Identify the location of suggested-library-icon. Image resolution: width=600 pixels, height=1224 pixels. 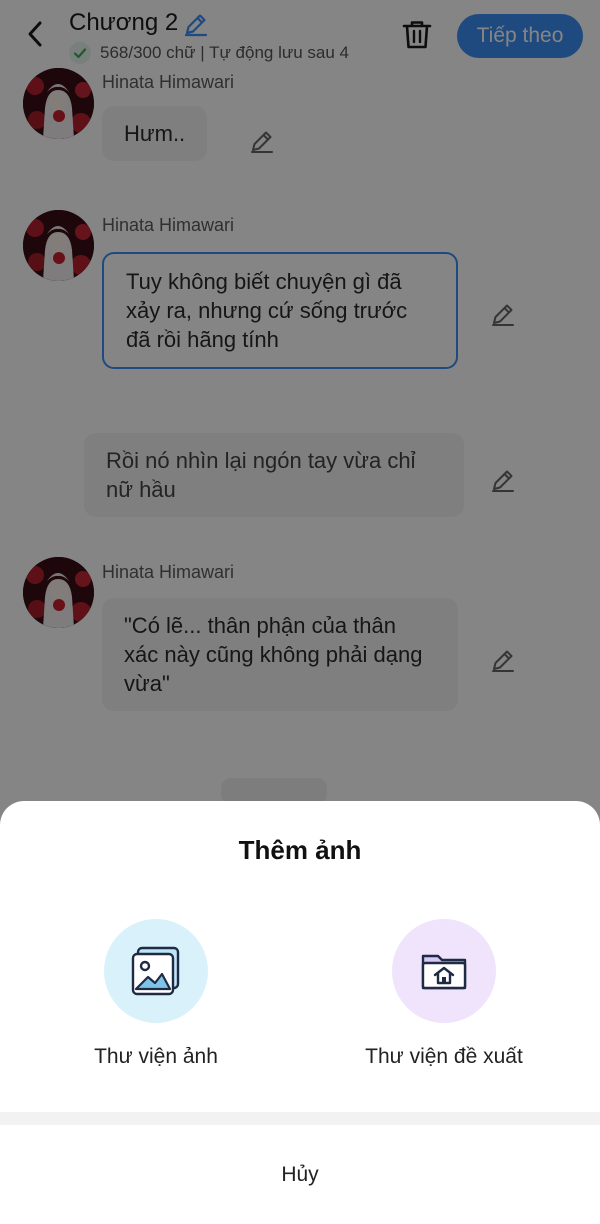
(444, 971).